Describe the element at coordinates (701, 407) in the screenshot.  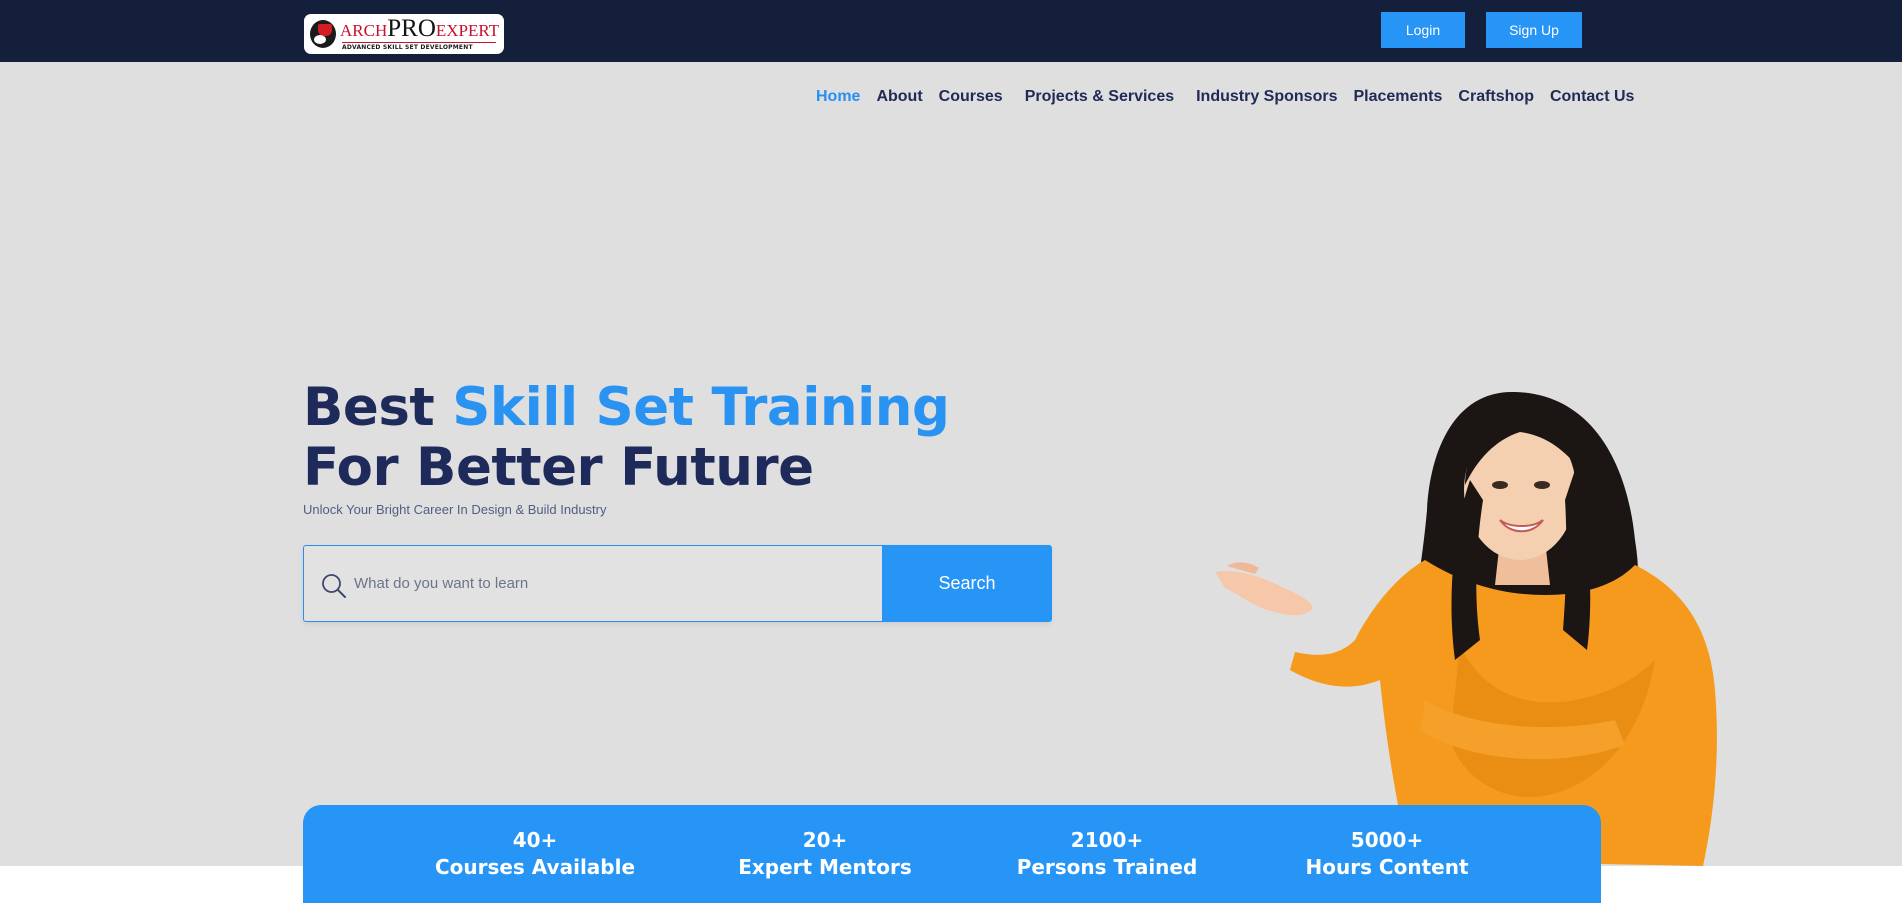
I see `hero-title-accent: Skill Set Training` at that location.